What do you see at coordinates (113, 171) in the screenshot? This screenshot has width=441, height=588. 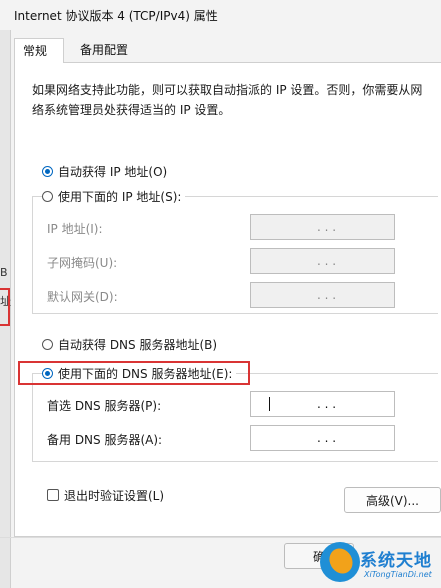 I see `auto-ip-label: 自动获得 IP 地址(O)` at bounding box center [113, 171].